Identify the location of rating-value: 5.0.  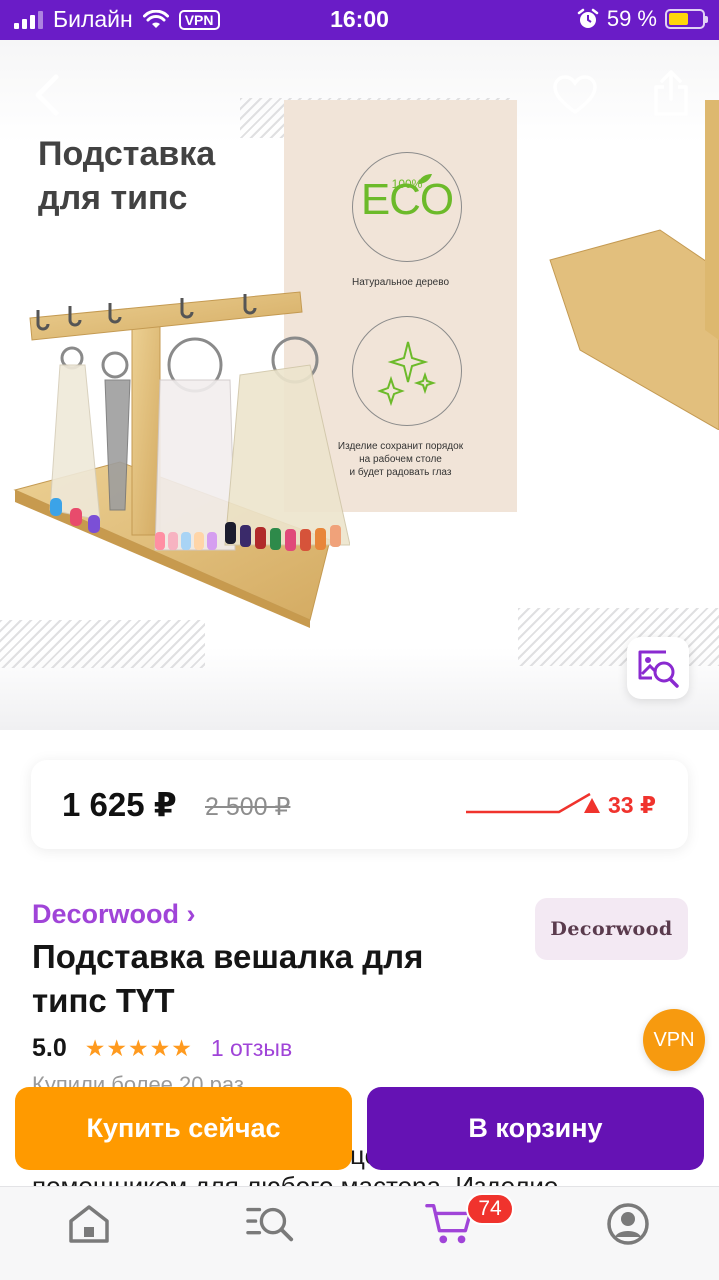
(49, 1048).